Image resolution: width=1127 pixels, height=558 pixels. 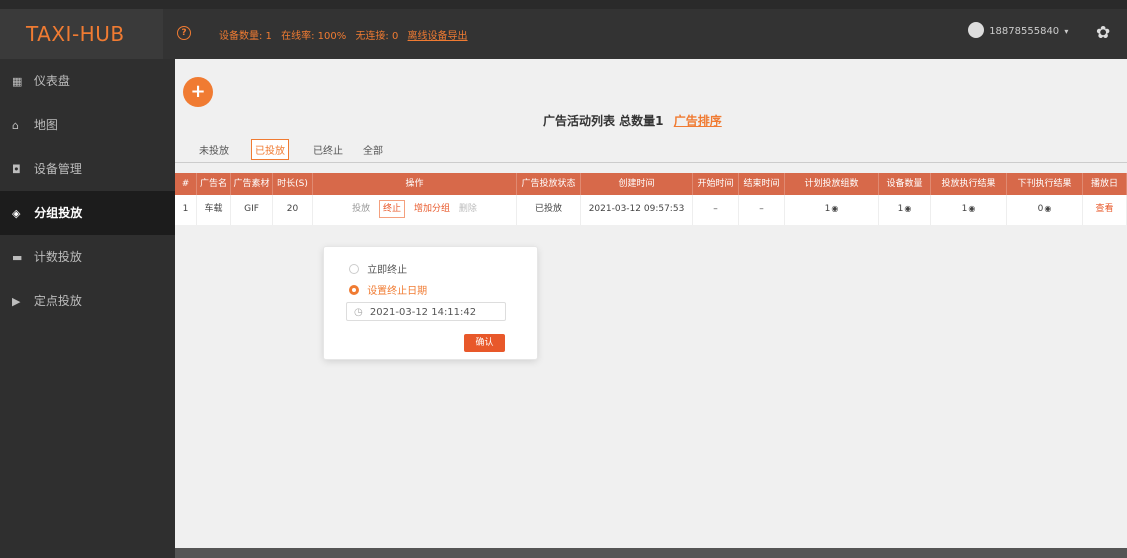 I want to click on end-date-value: 2021-03-12 14:11:42, so click(x=423, y=312).